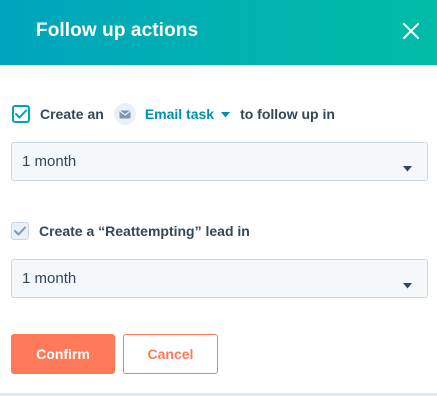 This screenshot has width=437, height=396. I want to click on task-row: Create an Email task to follow up in, so click(173, 114).